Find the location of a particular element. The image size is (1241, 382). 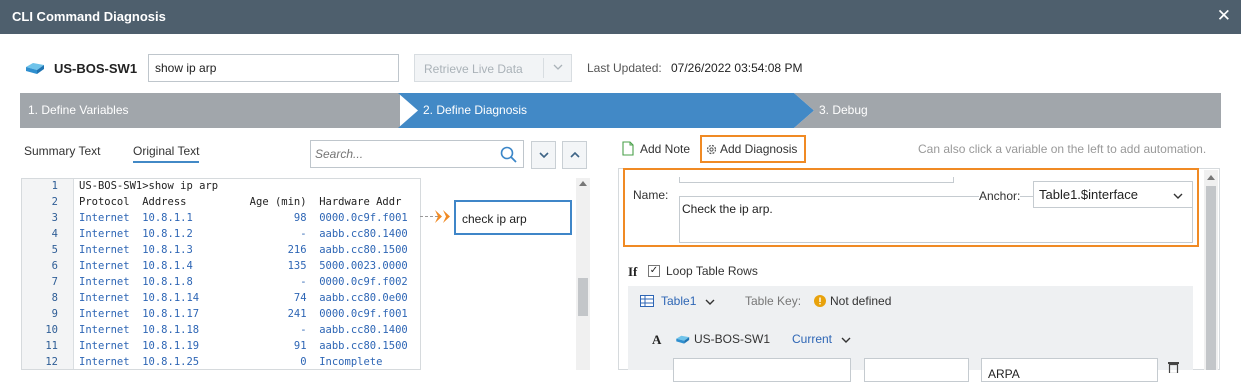

condition-field-3-value: ARPA is located at coordinates (1004, 374).